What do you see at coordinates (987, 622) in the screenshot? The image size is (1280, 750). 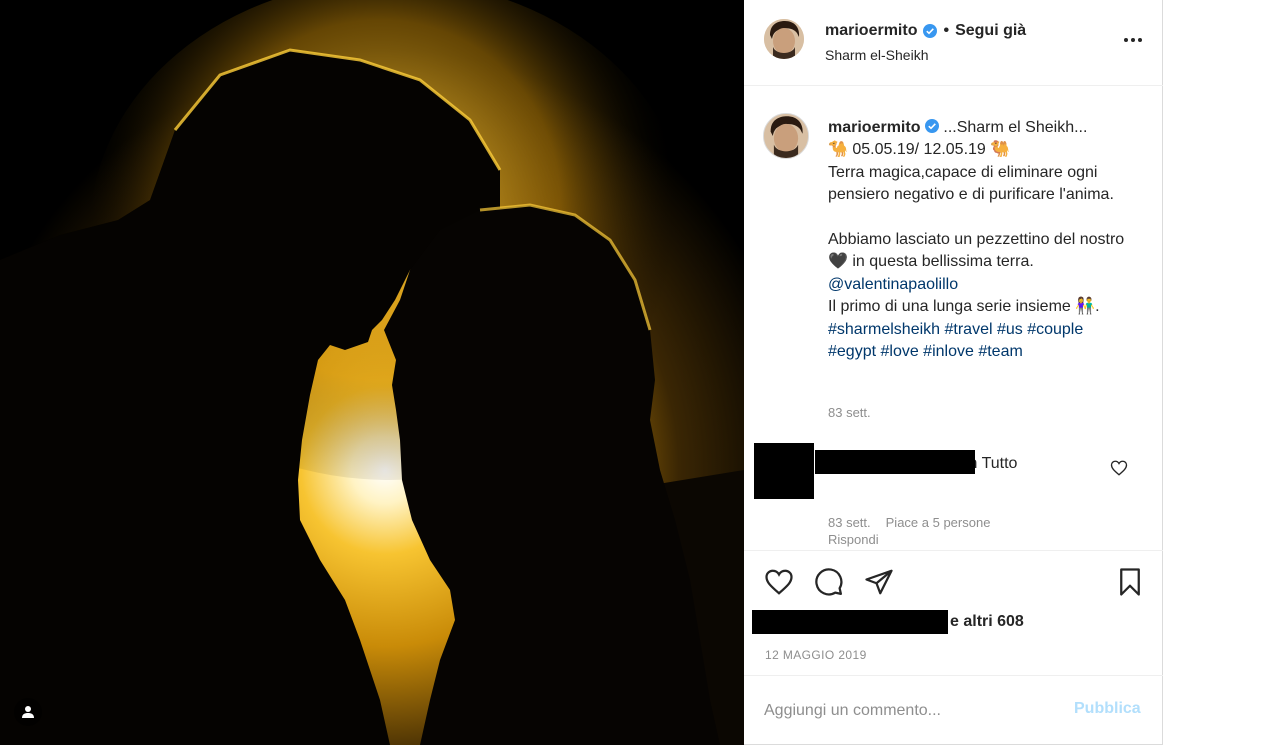 I see `likes-summary: e altri 608` at bounding box center [987, 622].